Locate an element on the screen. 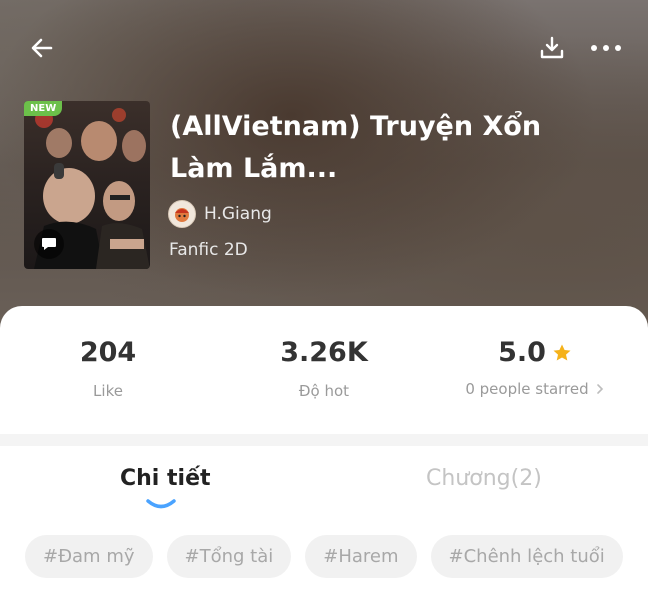  more-button is located at coordinates (606, 48).